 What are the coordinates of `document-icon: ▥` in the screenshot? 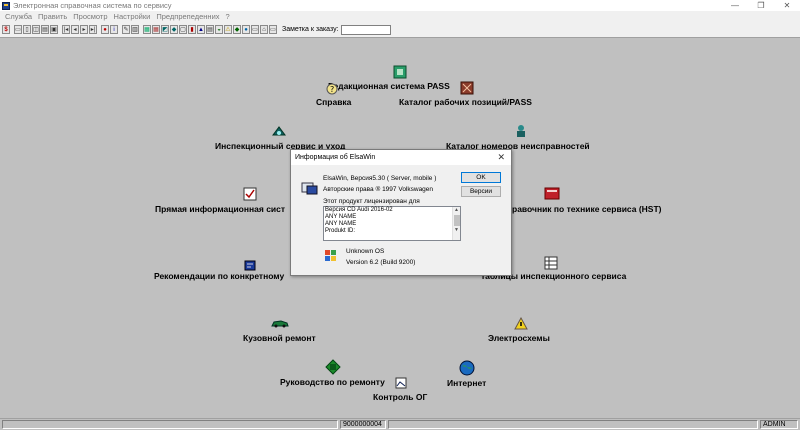 It's located at (135, 29).